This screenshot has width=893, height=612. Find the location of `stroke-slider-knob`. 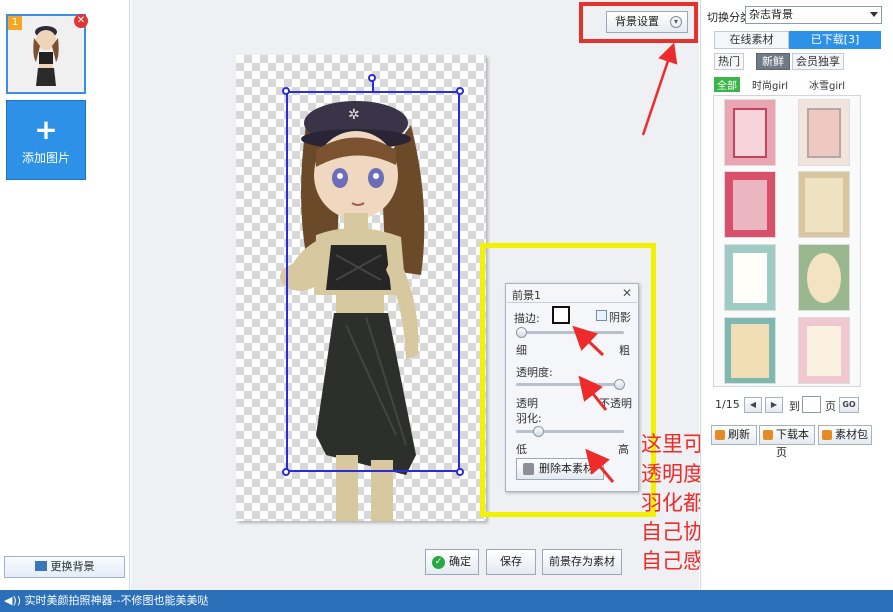

stroke-slider-knob is located at coordinates (522, 332).